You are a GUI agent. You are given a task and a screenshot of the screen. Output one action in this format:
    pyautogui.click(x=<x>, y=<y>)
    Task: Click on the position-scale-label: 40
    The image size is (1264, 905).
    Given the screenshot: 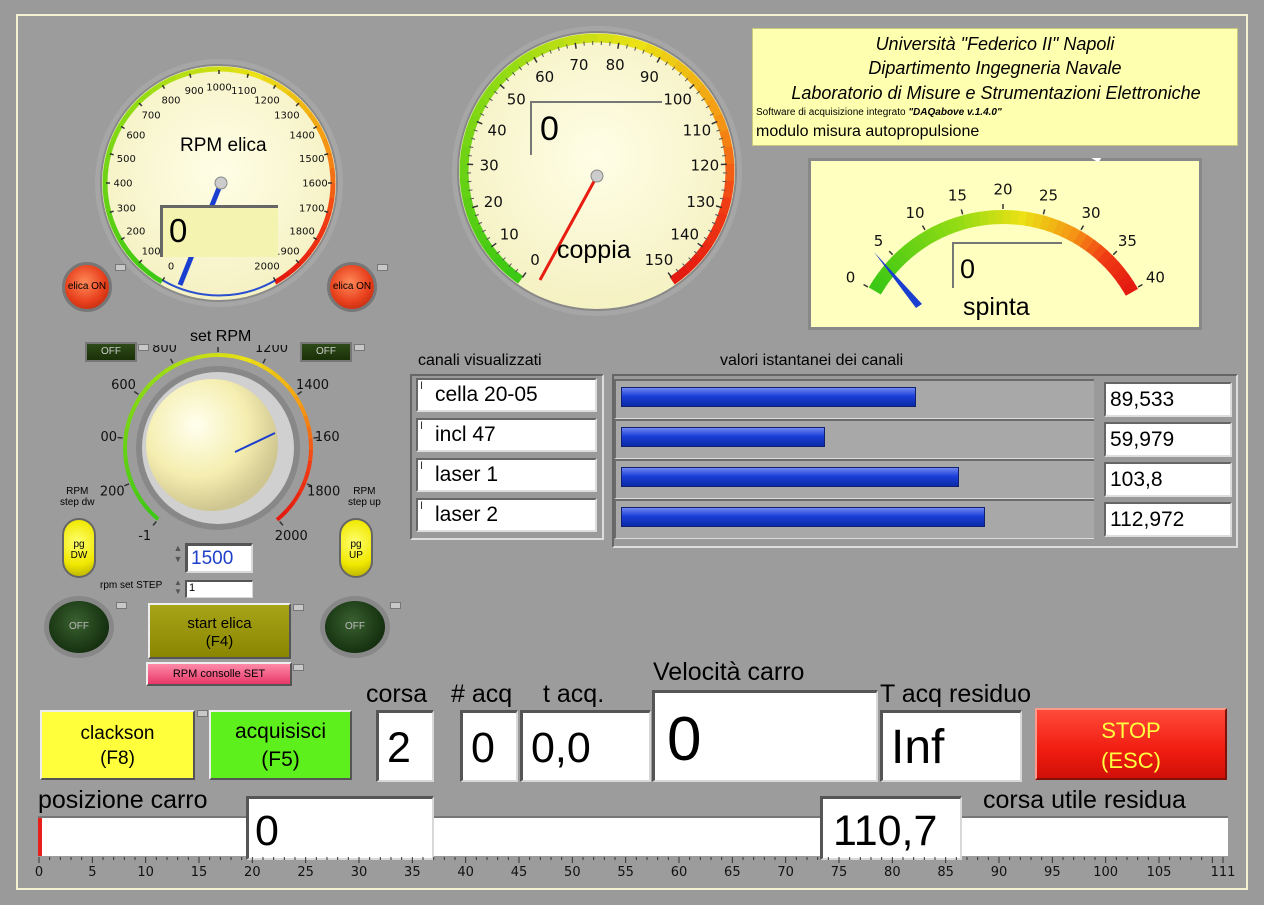 What is the action you would take?
    pyautogui.click(x=465, y=872)
    